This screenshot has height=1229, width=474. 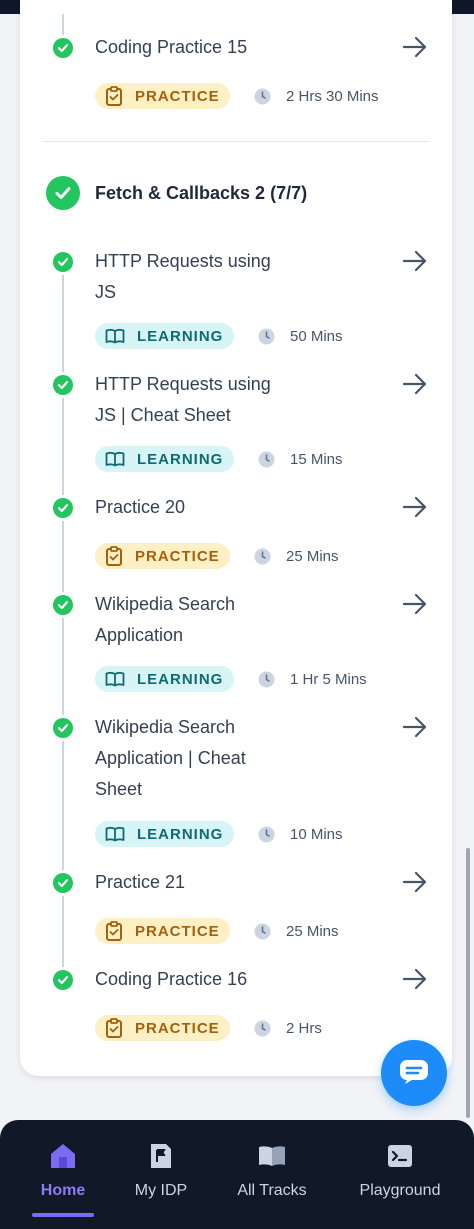 I want to click on nav-item-playground: Playground, so click(x=400, y=1171).